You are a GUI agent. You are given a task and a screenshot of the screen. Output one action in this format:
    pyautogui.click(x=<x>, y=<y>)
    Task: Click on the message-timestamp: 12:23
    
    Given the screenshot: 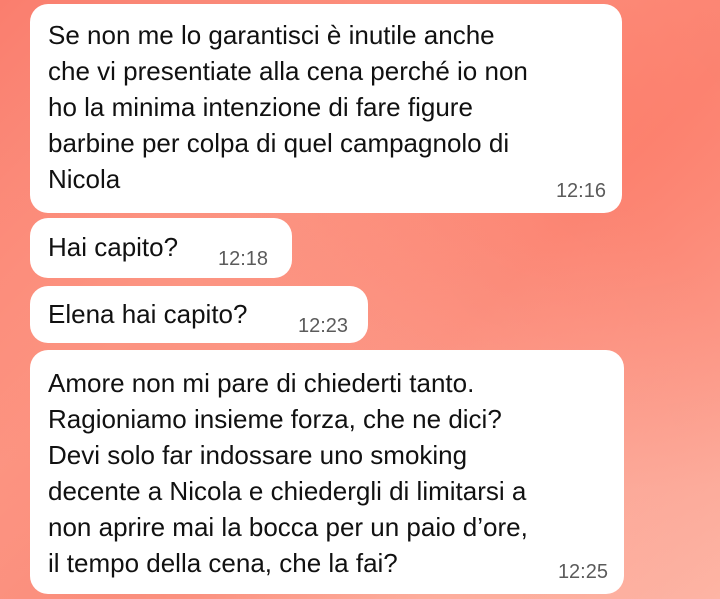 What is the action you would take?
    pyautogui.click(x=323, y=326)
    